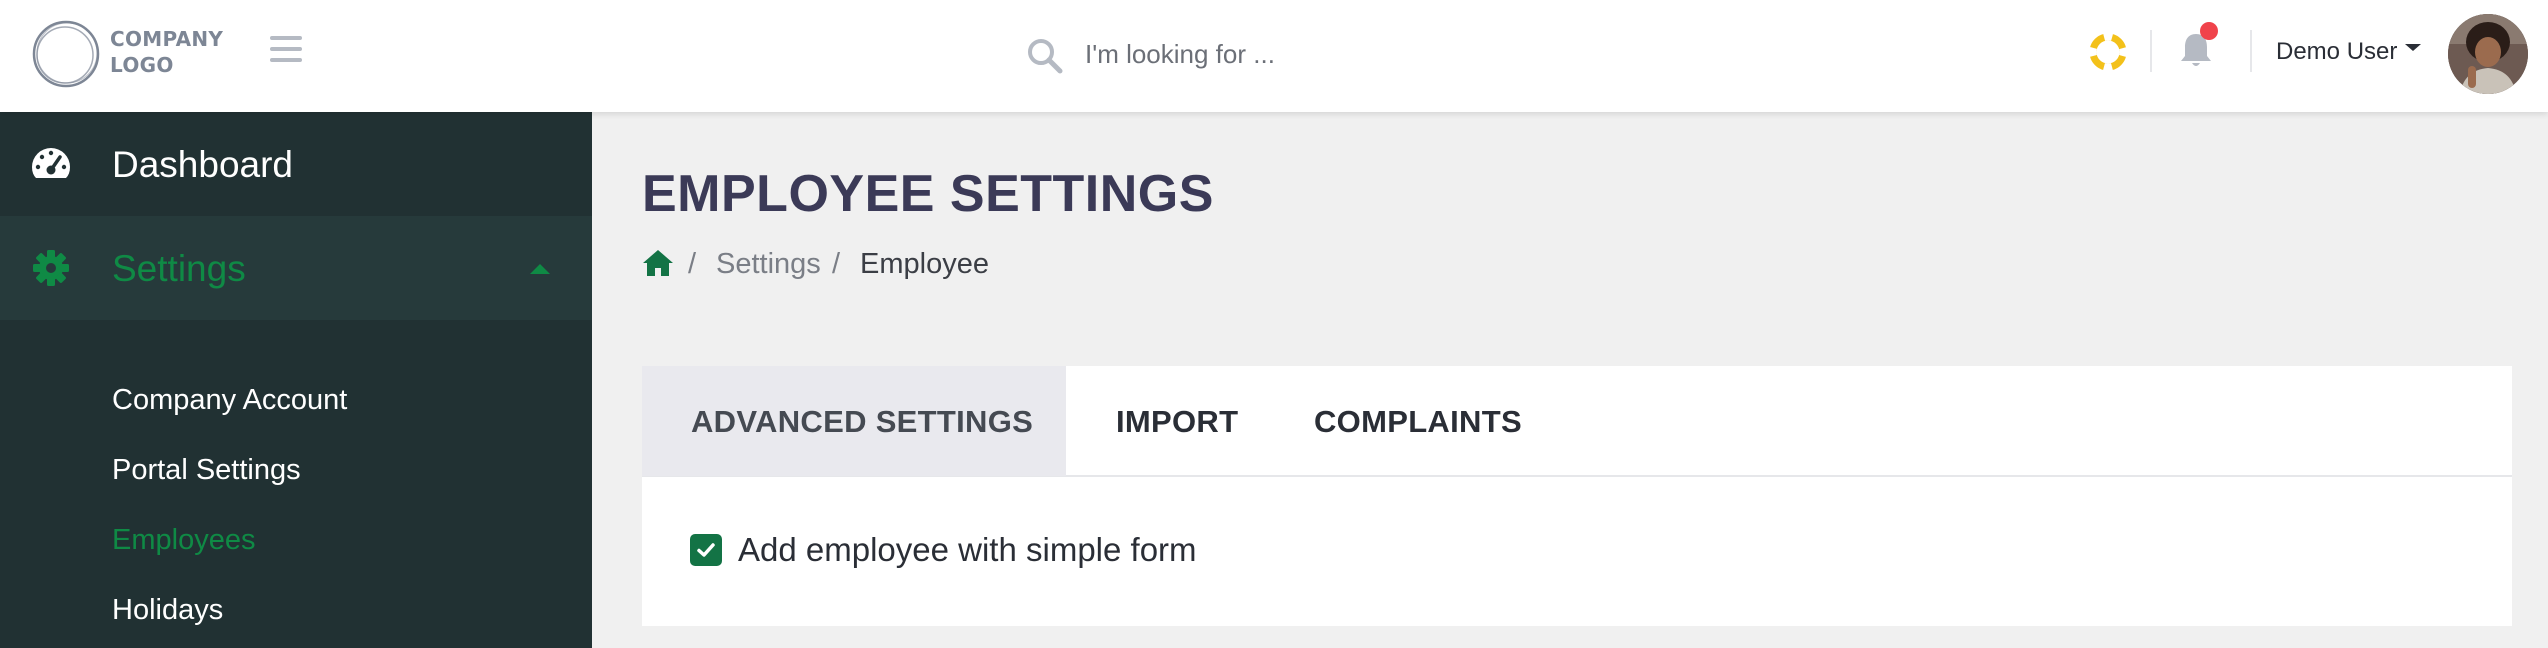  Describe the element at coordinates (768, 264) in the screenshot. I see `breadcrumb-link-settings: Settings` at that location.